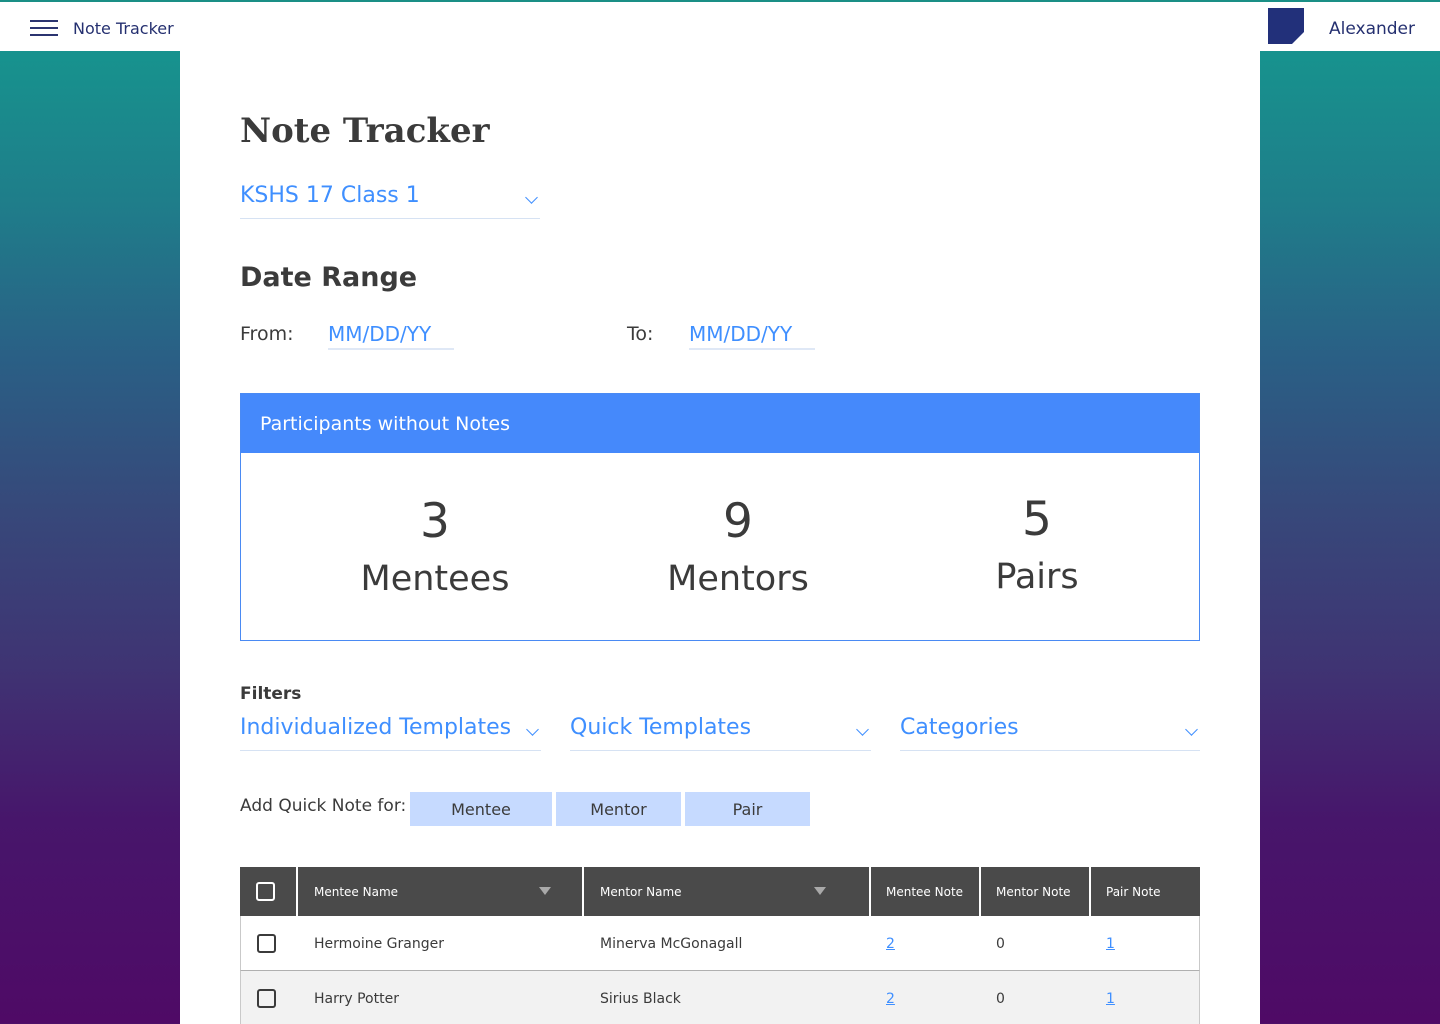  What do you see at coordinates (640, 334) in the screenshot?
I see `to-label: To:` at bounding box center [640, 334].